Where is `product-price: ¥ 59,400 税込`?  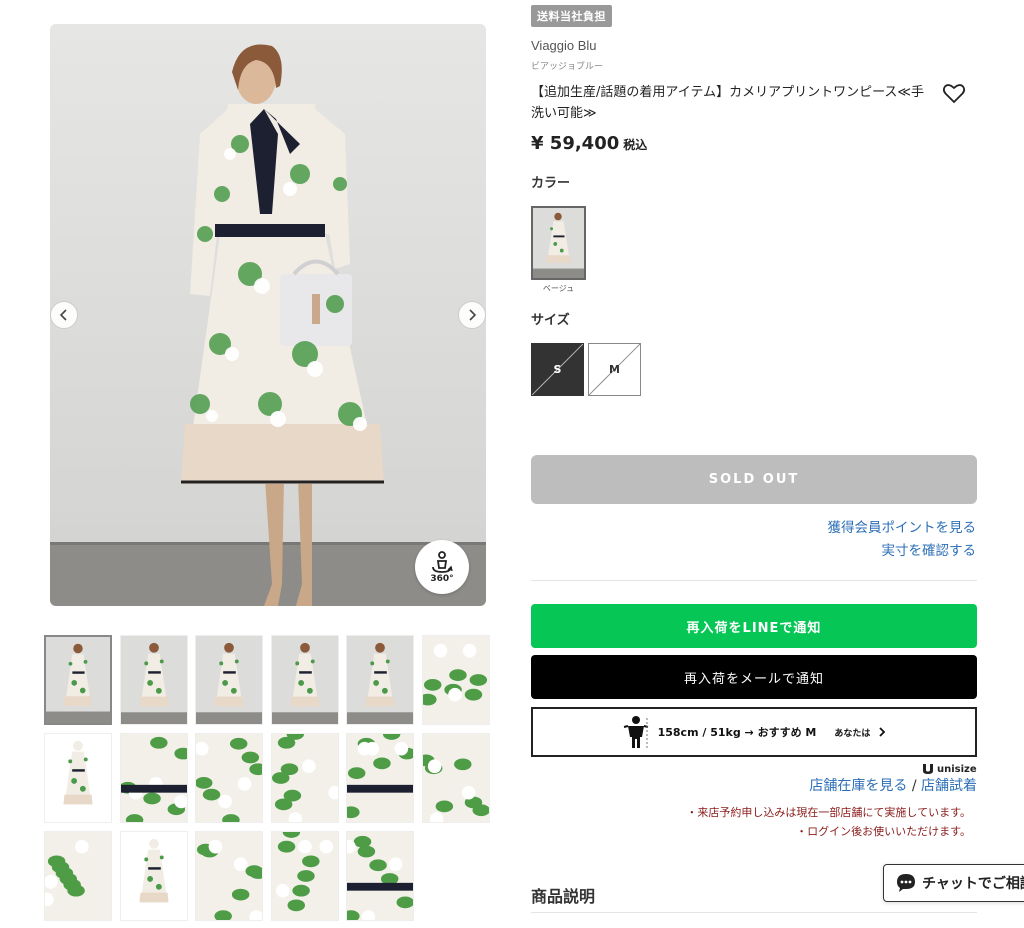
product-price: ¥ 59,400 税込 is located at coordinates (589, 143).